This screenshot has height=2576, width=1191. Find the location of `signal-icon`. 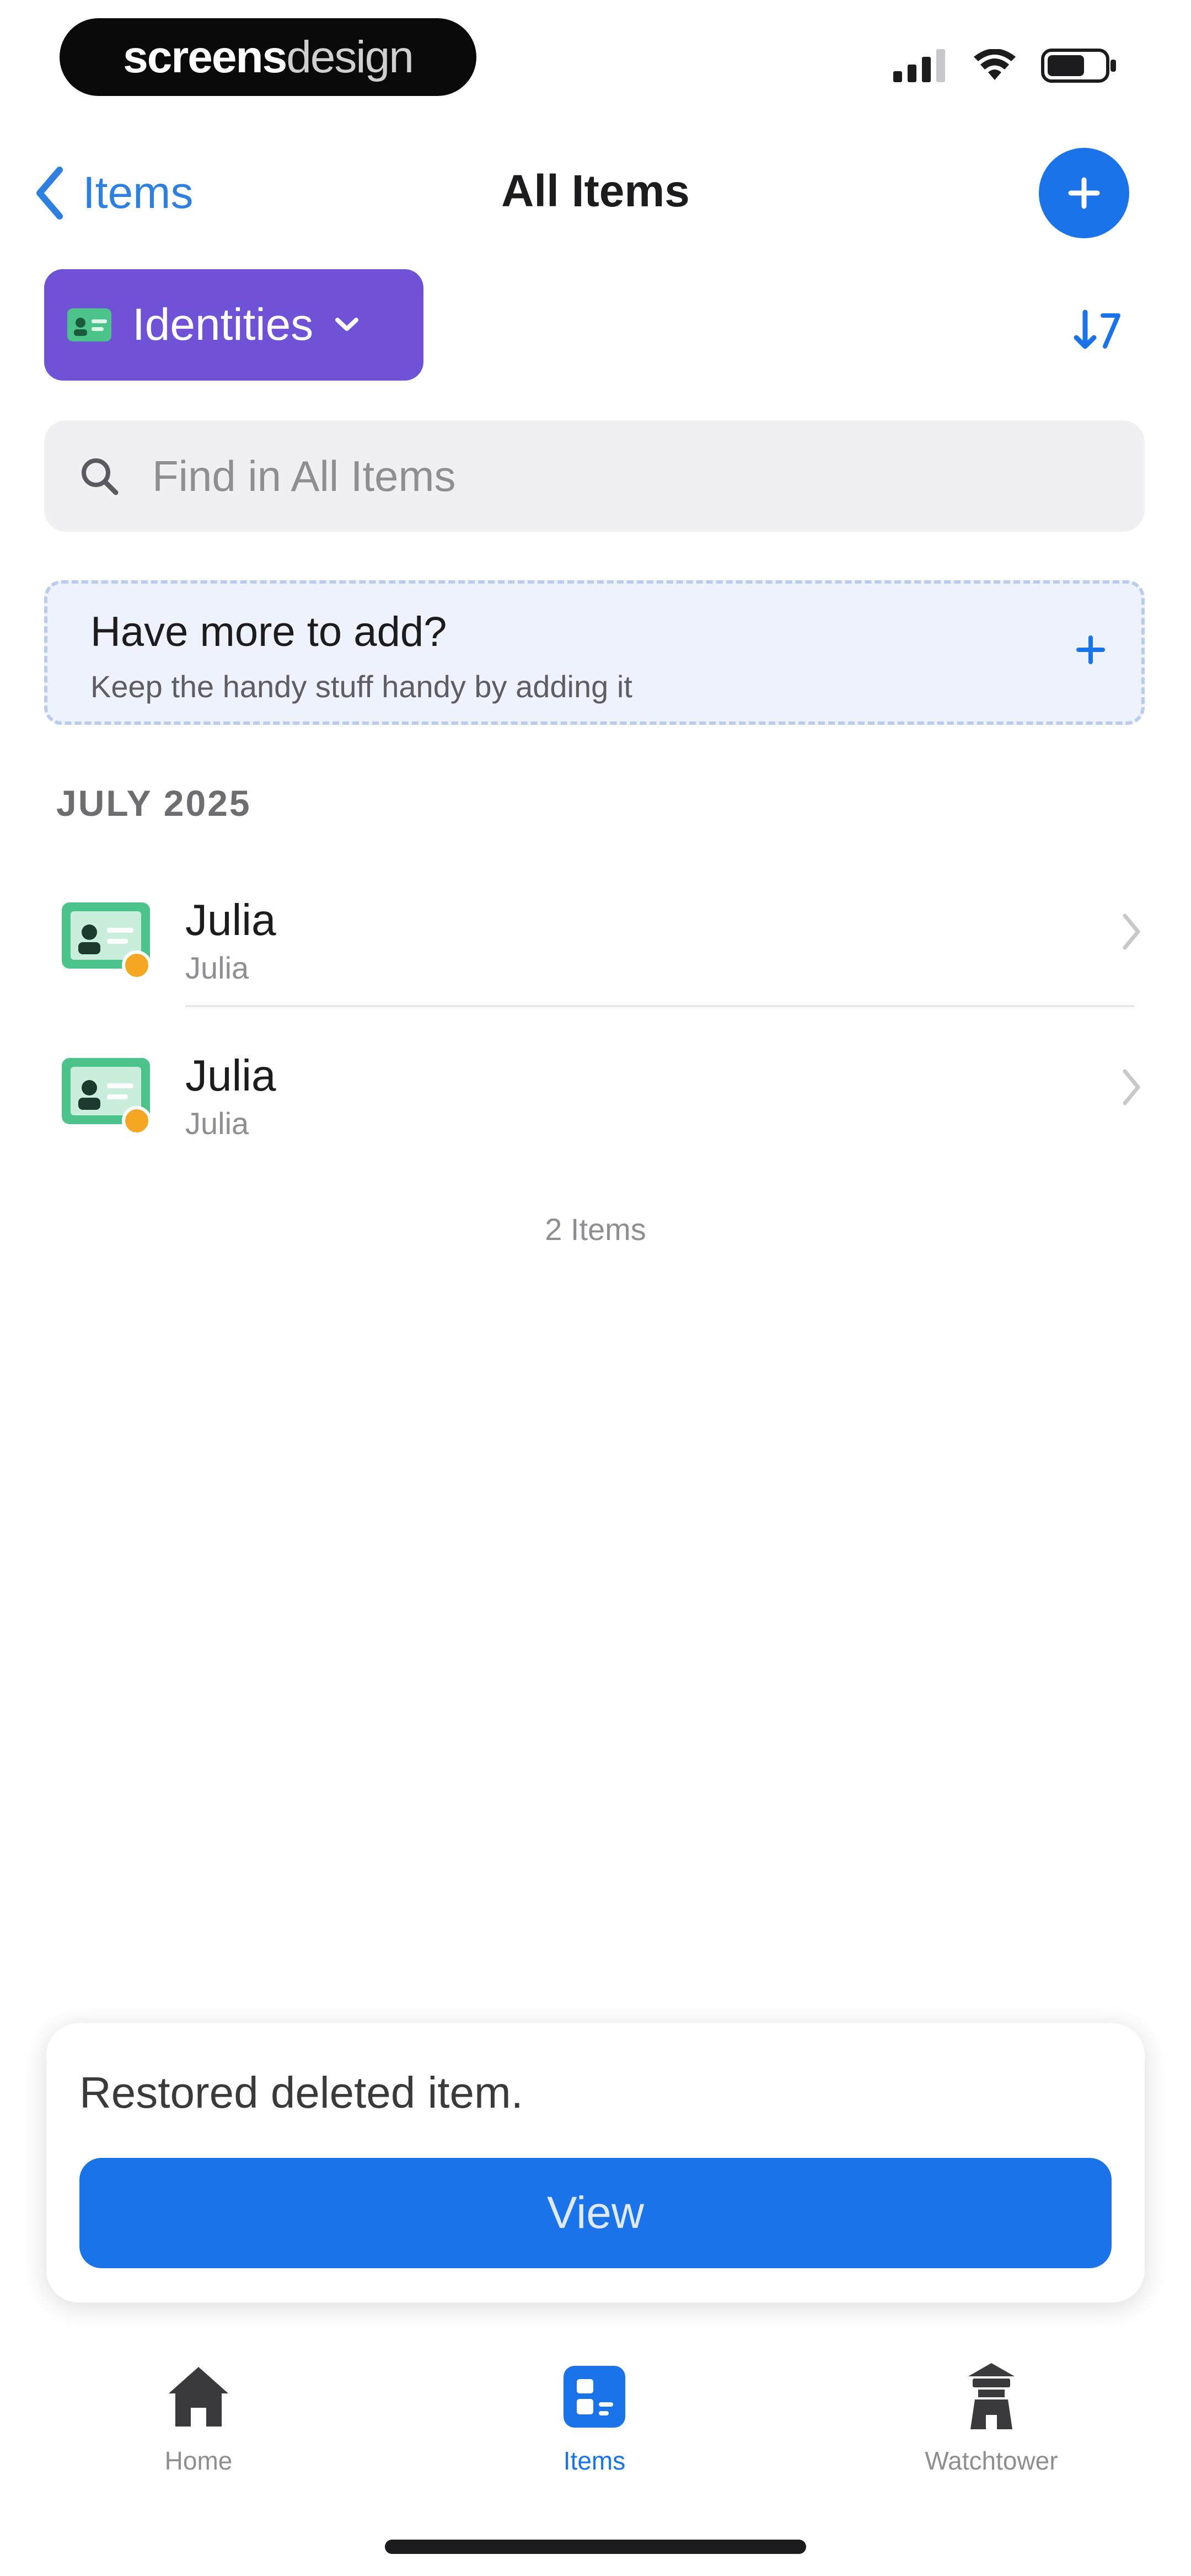

signal-icon is located at coordinates (919, 65).